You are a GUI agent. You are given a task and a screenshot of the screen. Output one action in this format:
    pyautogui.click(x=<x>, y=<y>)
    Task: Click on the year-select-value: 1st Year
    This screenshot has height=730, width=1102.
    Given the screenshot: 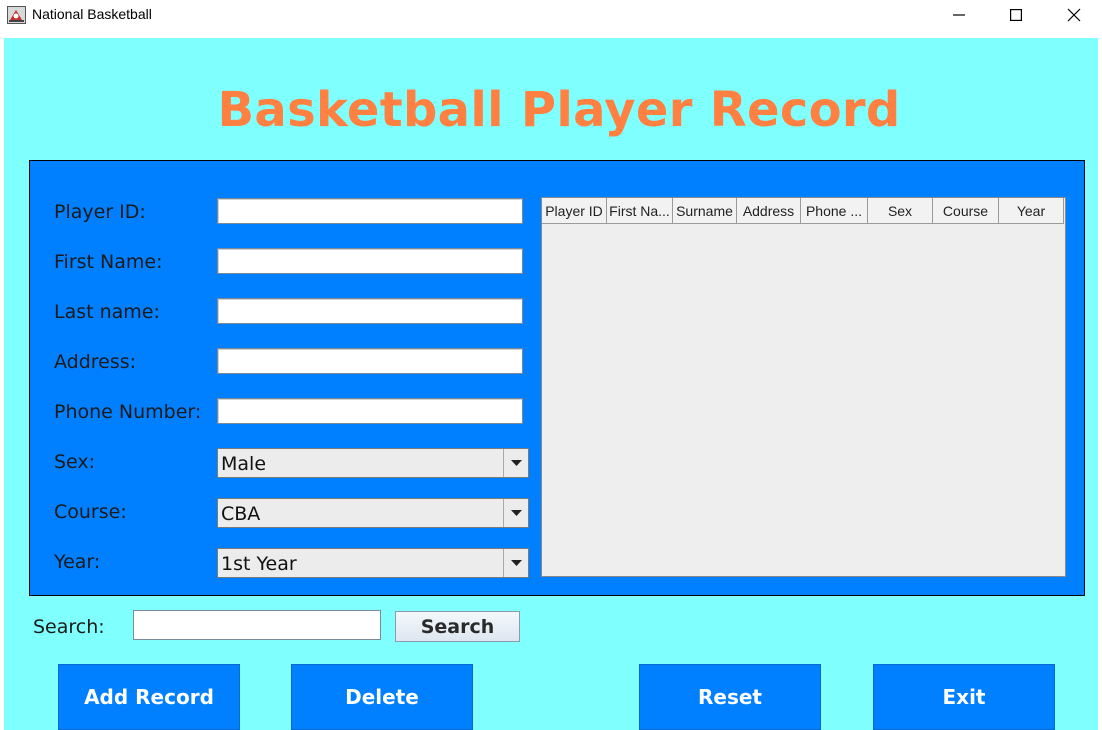 What is the action you would take?
    pyautogui.click(x=259, y=564)
    